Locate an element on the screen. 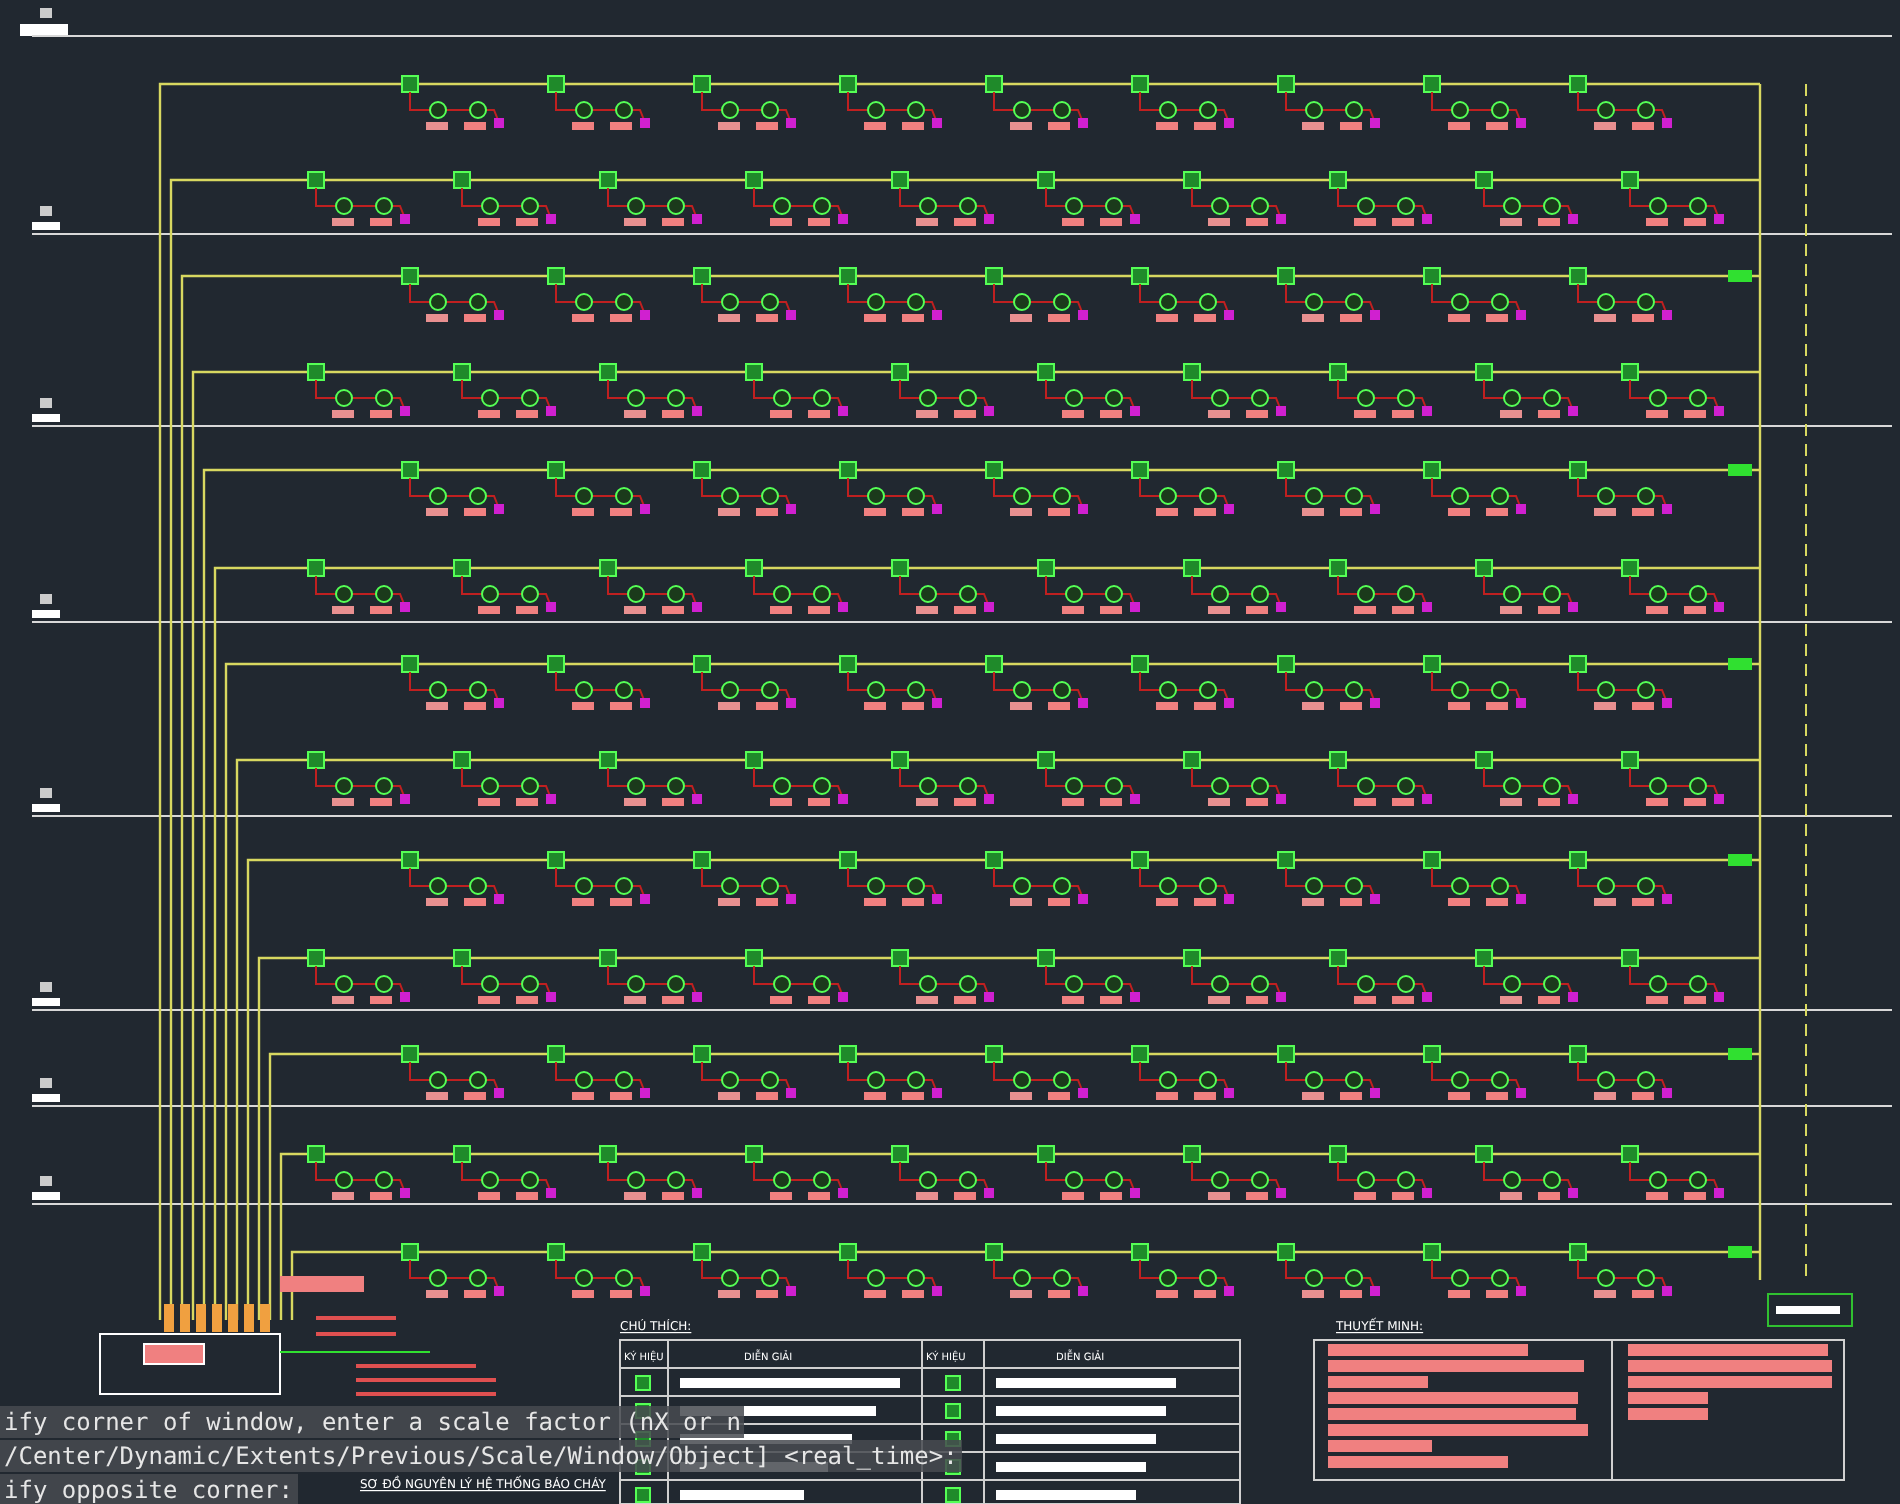 The image size is (1900, 1504). command-line-text: ify corner of window, enter a scale factor (nX or n is located at coordinates (372, 1422).